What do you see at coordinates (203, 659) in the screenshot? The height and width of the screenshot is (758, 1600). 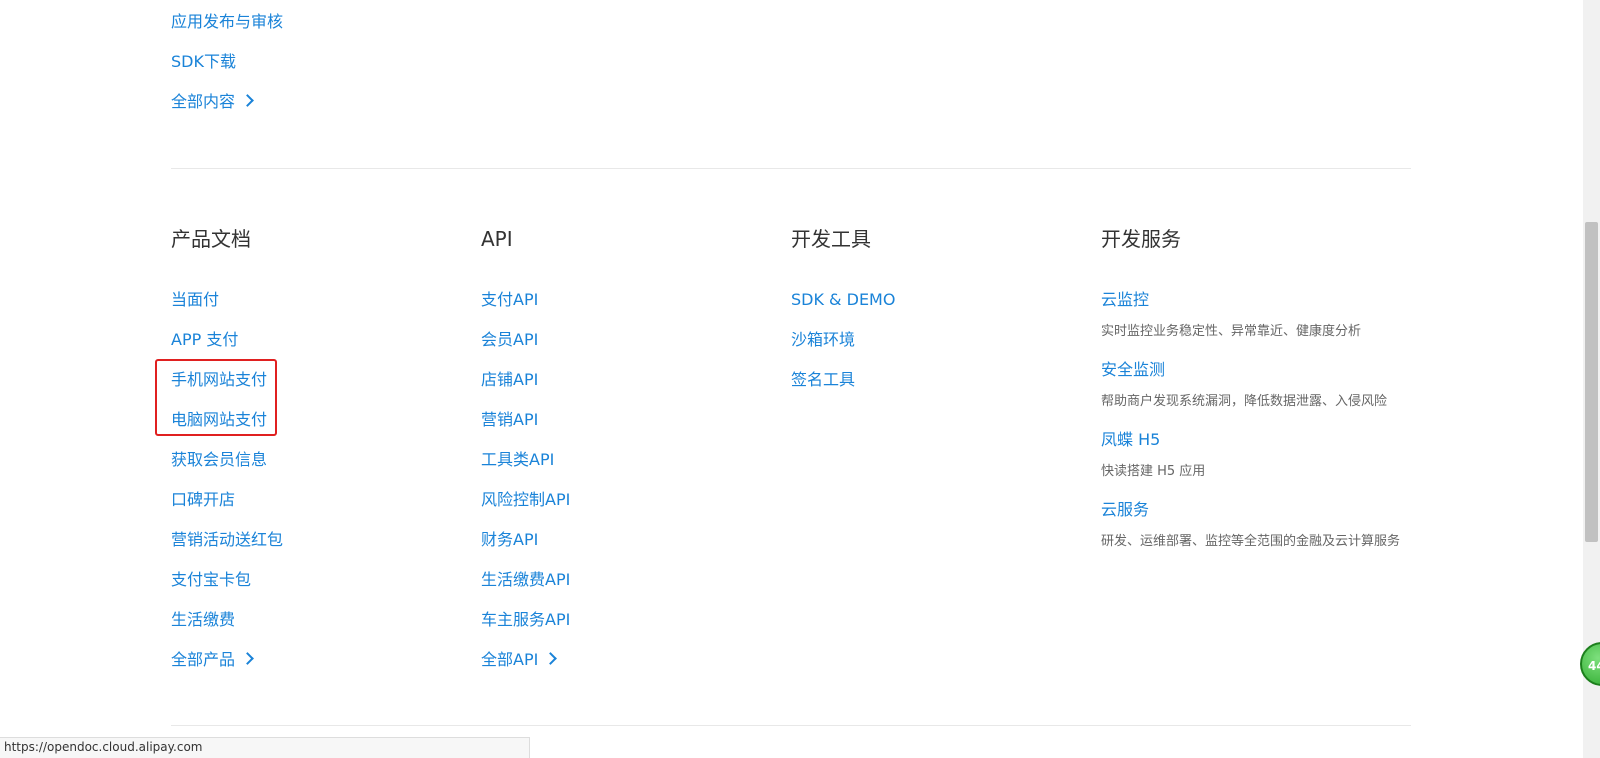 I see `link-all-products-label: 全部产品` at bounding box center [203, 659].